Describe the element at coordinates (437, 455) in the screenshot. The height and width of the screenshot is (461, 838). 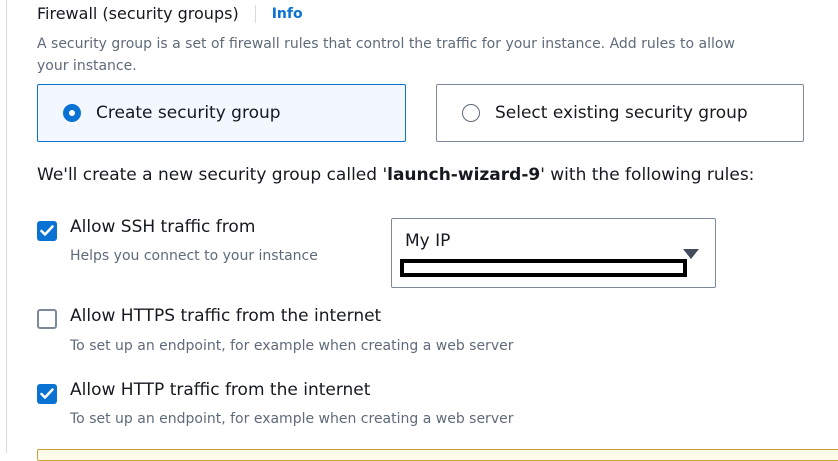
I see `warning-alert-panel` at that location.